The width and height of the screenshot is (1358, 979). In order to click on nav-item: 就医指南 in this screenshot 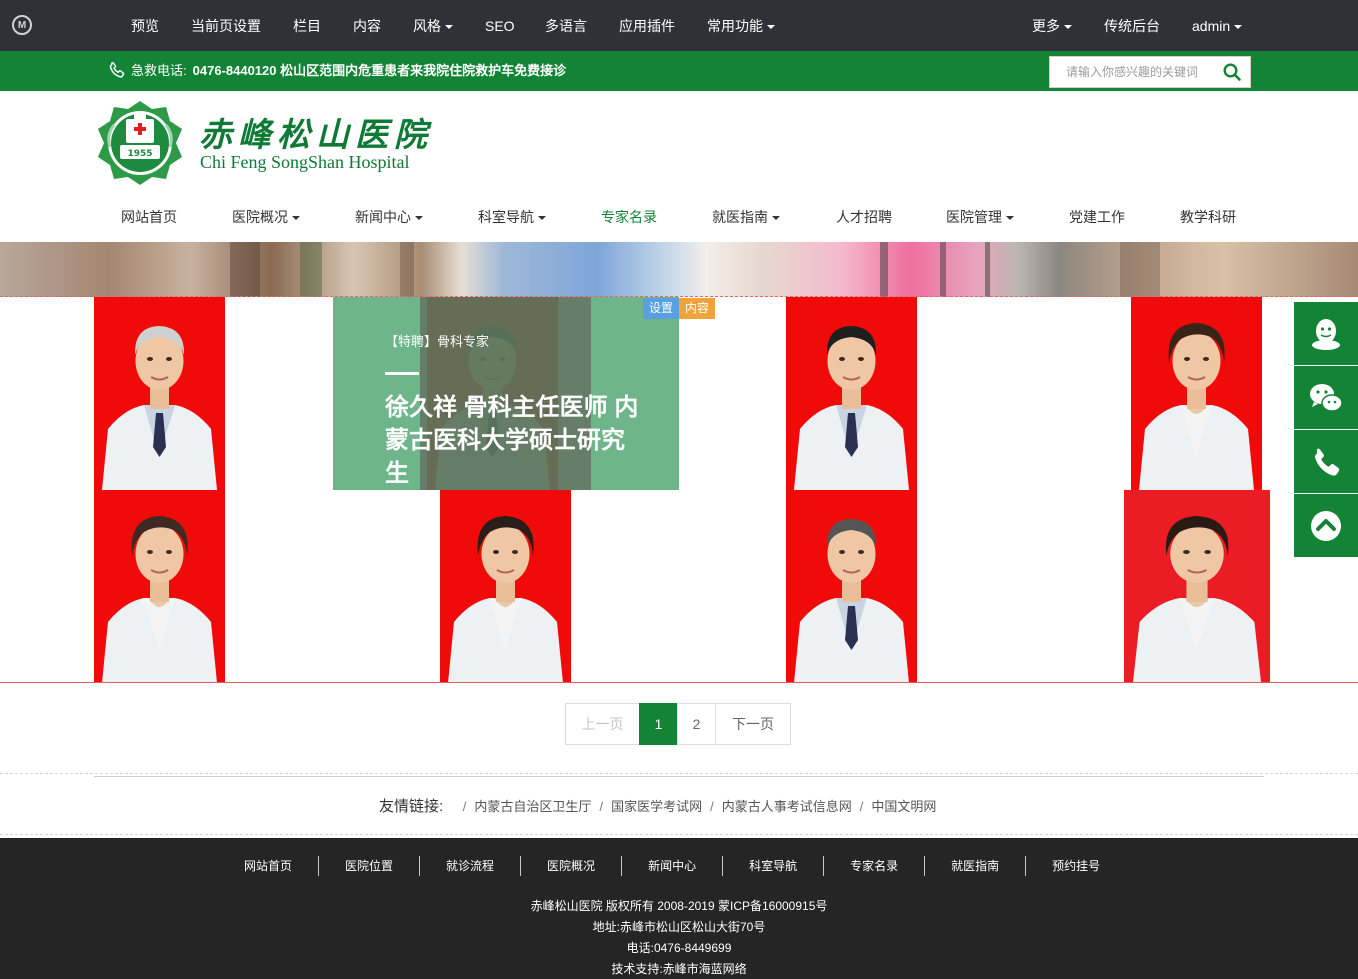, I will do `click(746, 217)`.